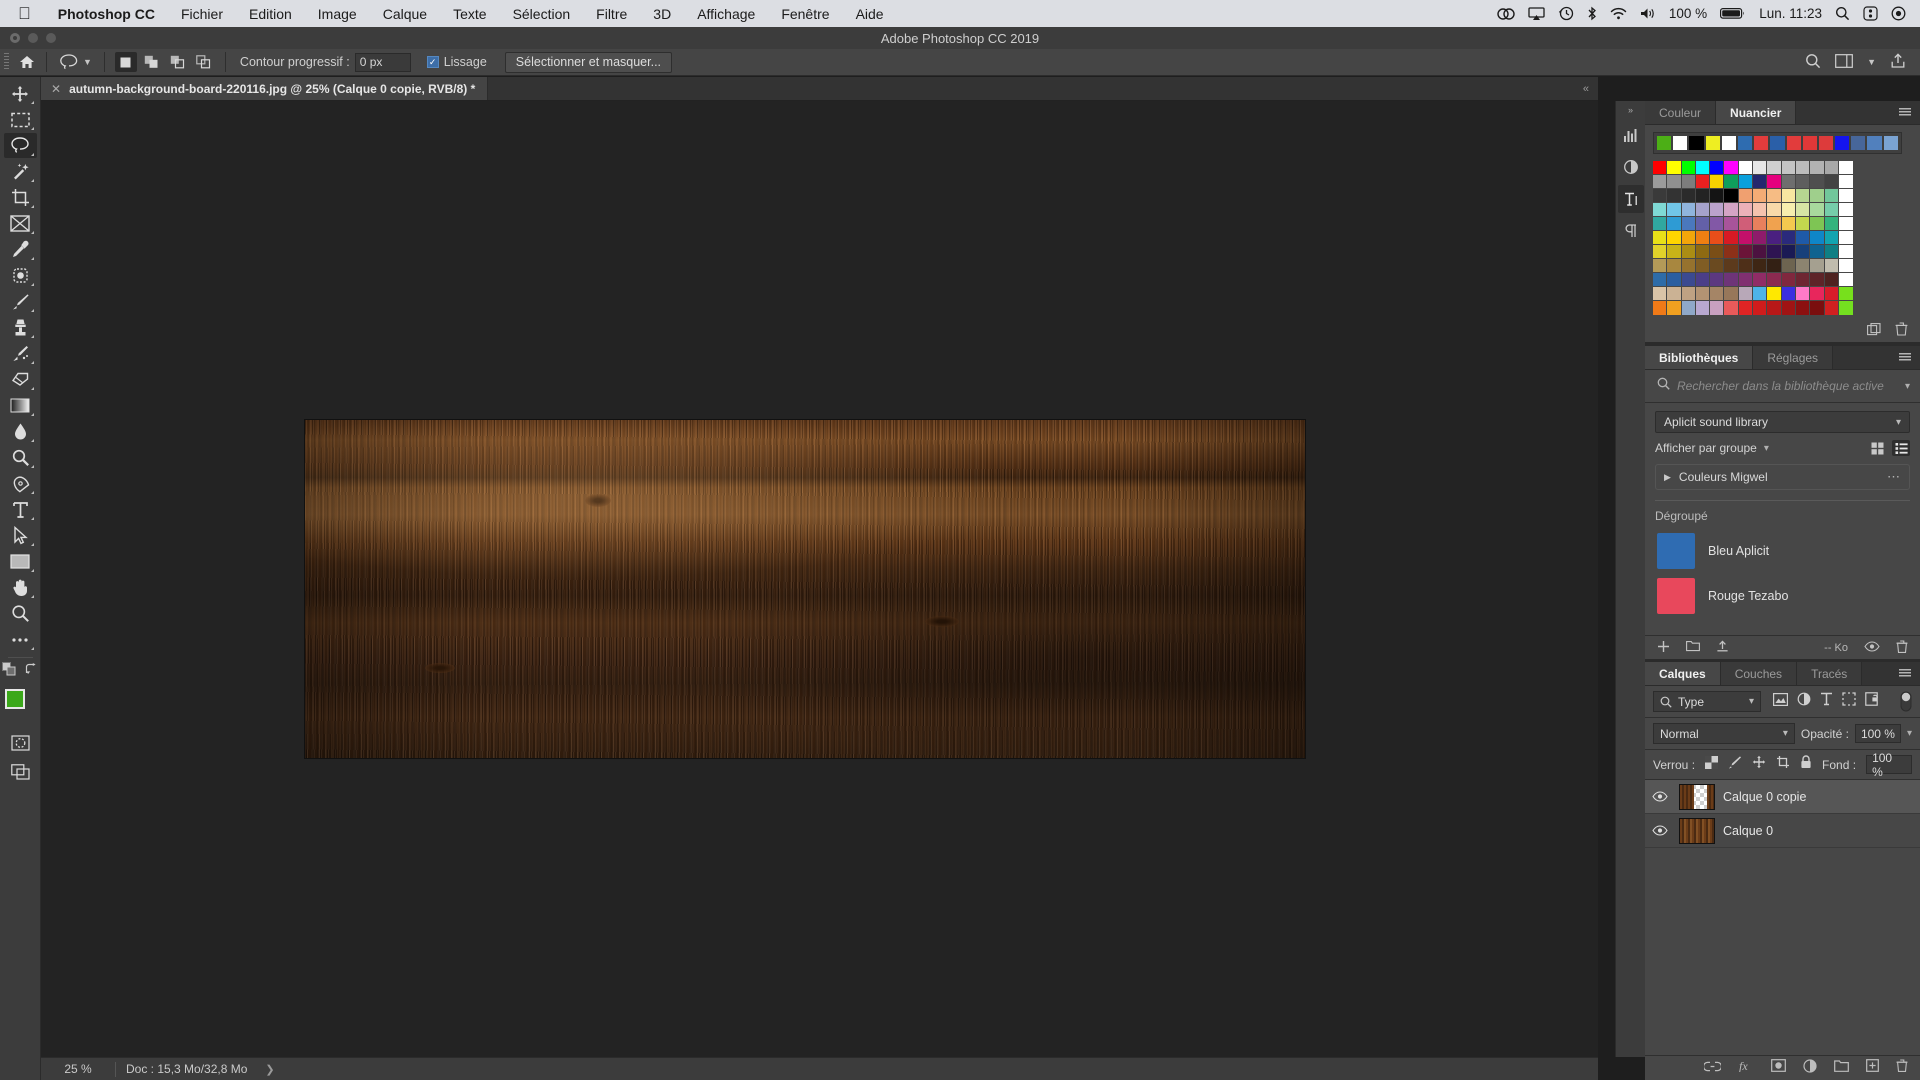  I want to click on lock-transparent-pixels-icon, so click(1712, 764).